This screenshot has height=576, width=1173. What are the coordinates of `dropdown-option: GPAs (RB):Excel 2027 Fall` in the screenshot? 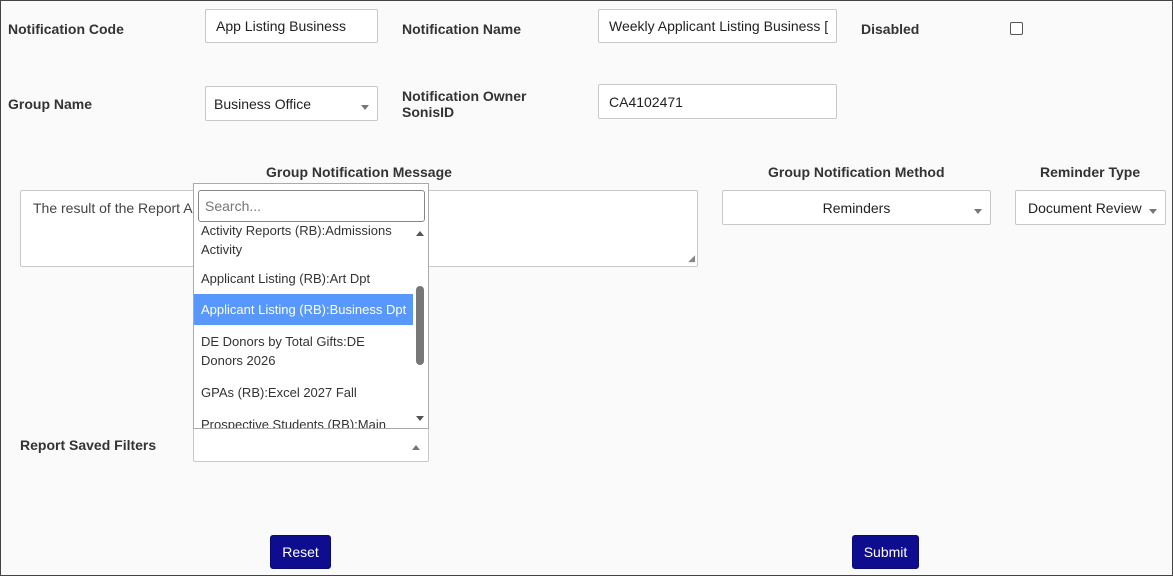 It's located at (304, 392).